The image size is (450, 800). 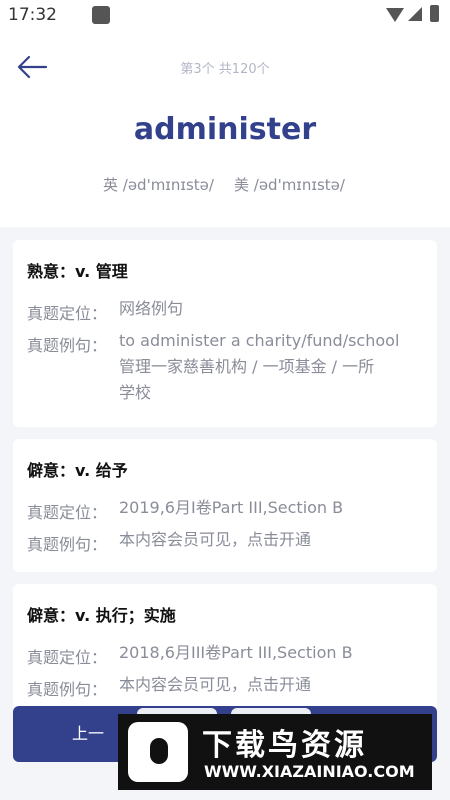 I want to click on location-value: 2019,6月I卷Part III,Section B, so click(x=231, y=507).